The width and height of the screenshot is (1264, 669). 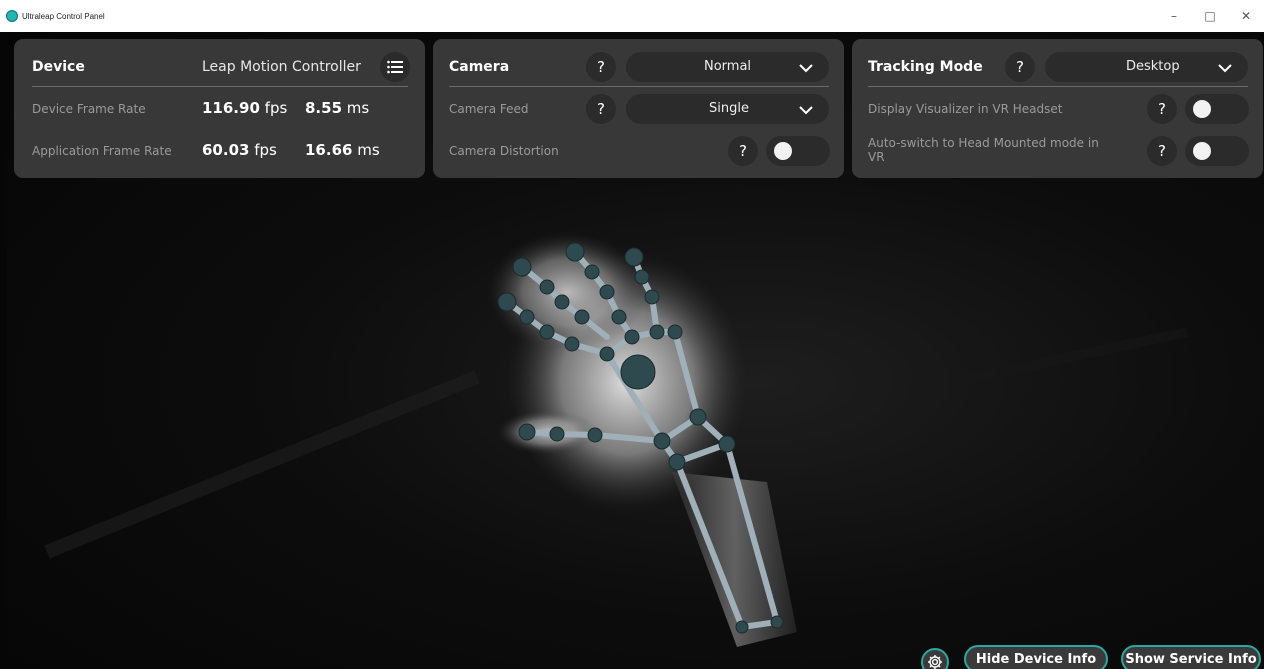 I want to click on app-logo-icon, so click(x=12, y=16).